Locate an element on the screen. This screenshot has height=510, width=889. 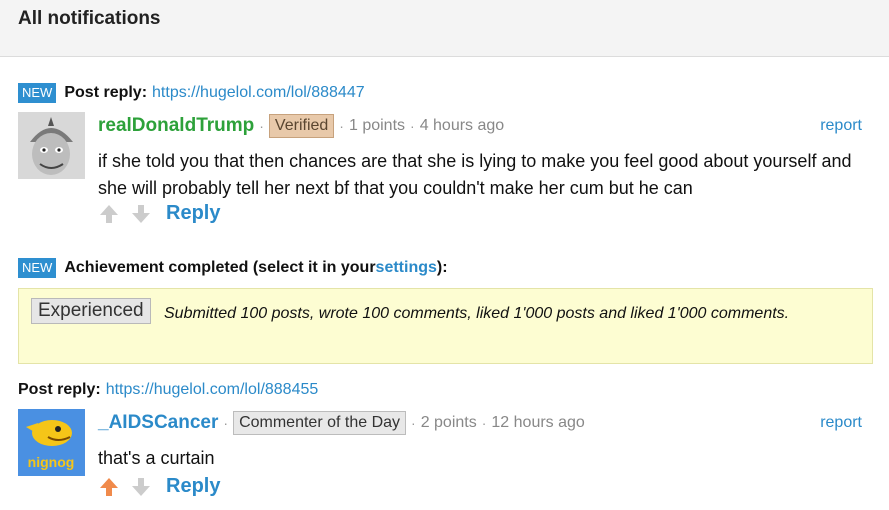
comment-text: that's a curtain is located at coordinates (156, 458).